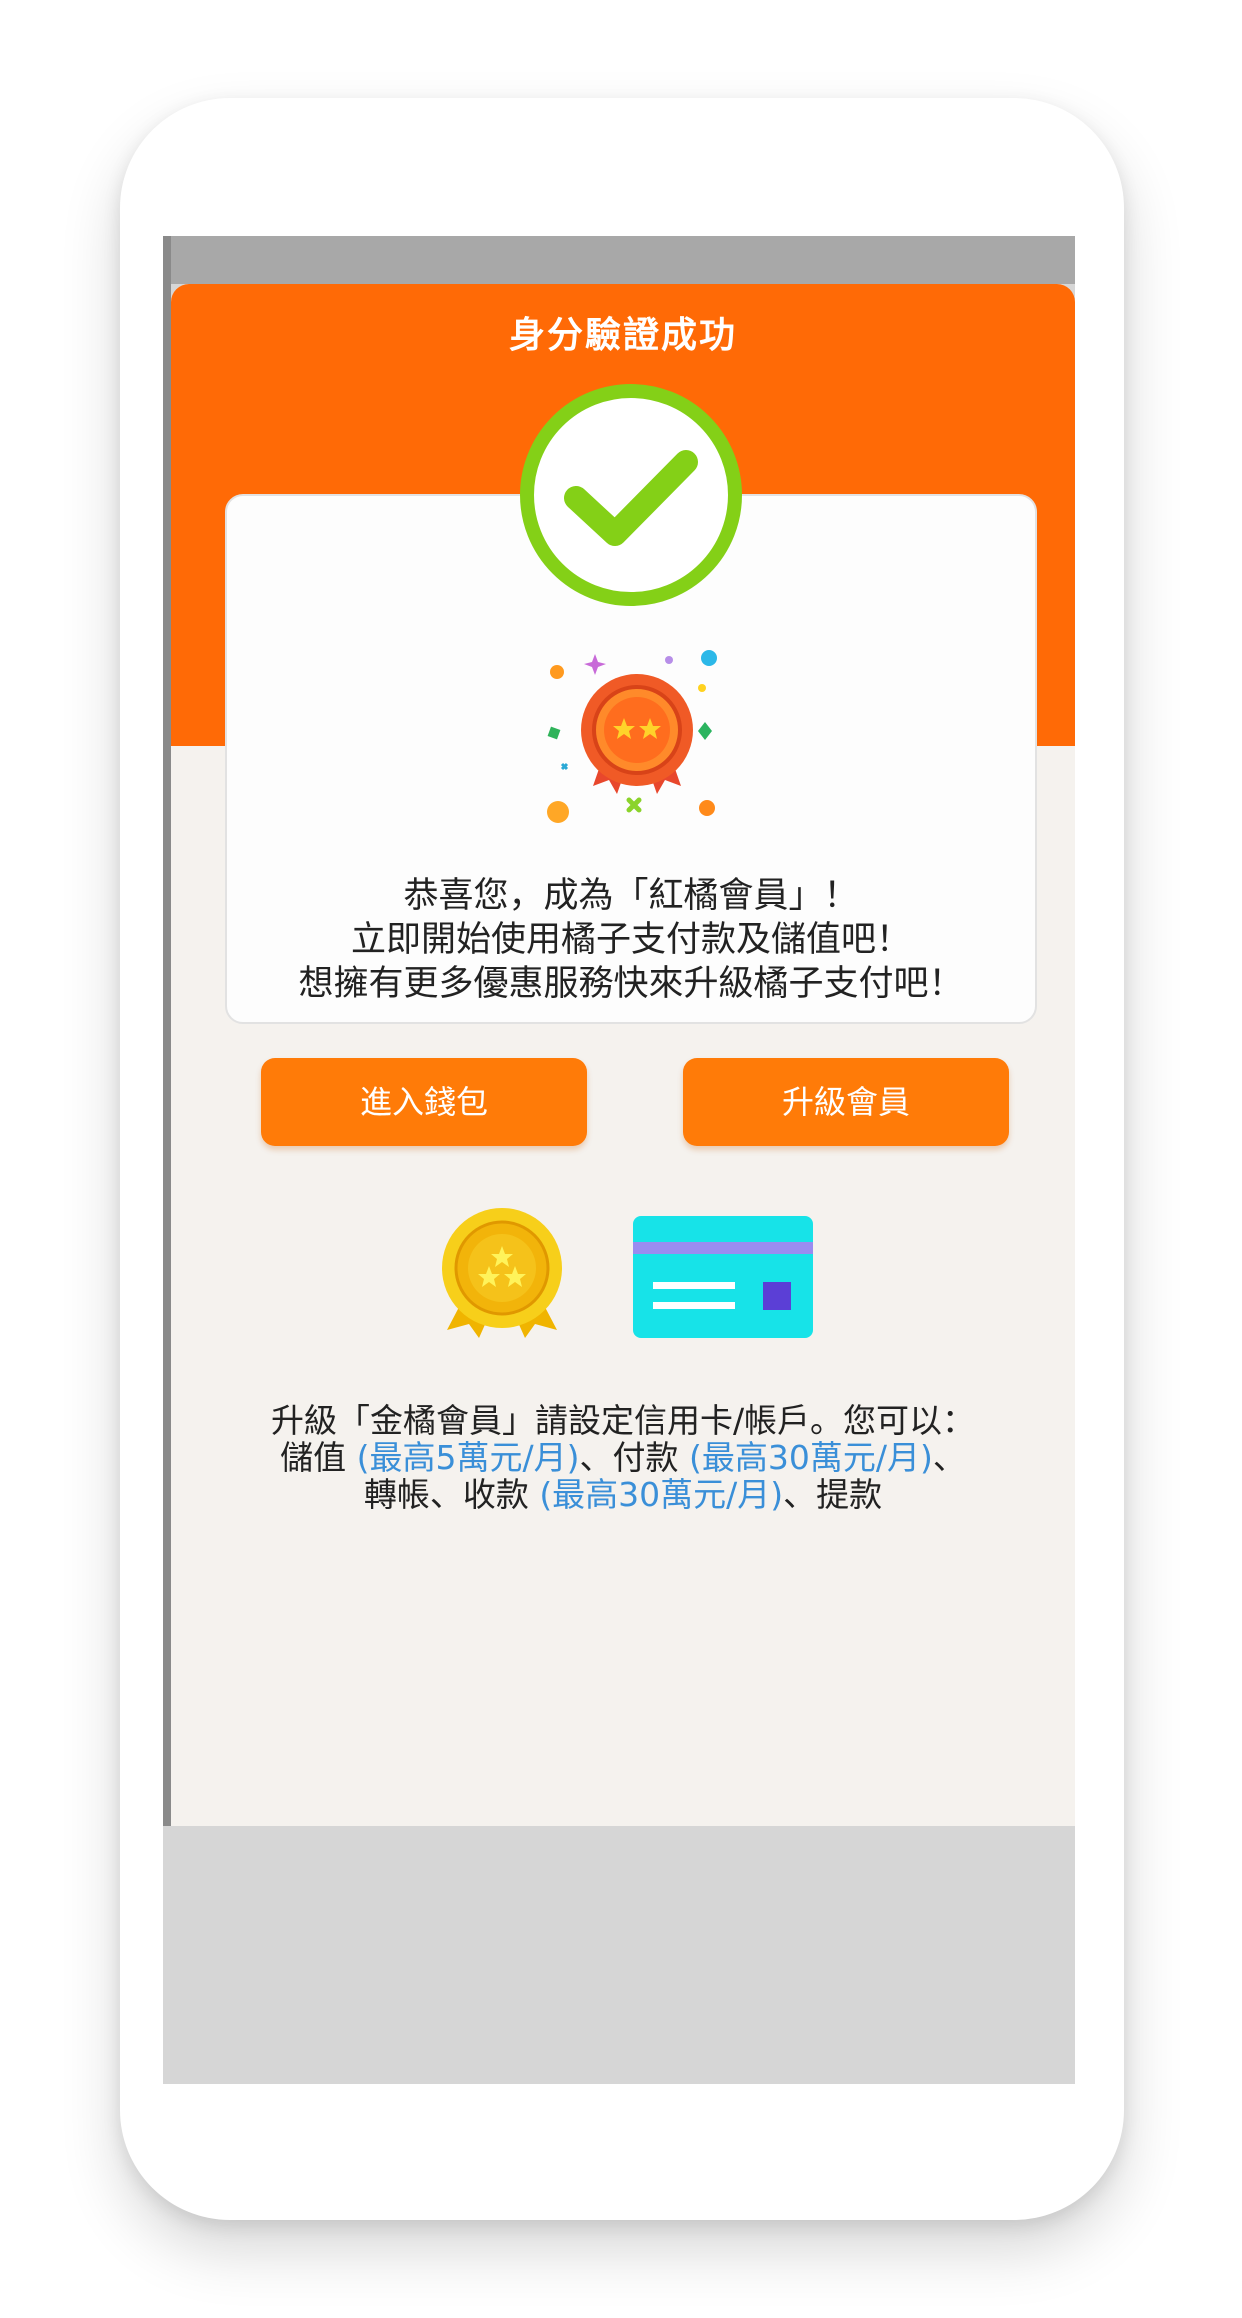  What do you see at coordinates (833, 1494) in the screenshot?
I see `info-text: 、提款` at bounding box center [833, 1494].